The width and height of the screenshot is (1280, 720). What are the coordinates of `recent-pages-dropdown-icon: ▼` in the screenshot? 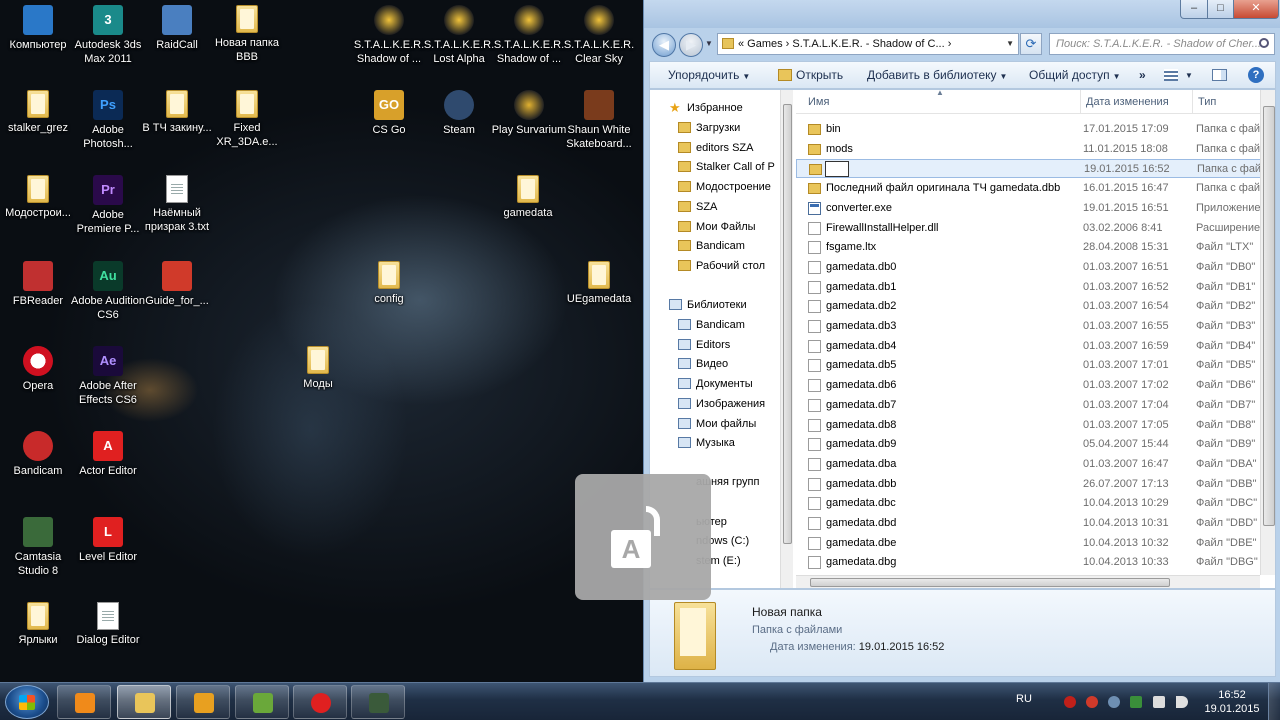 It's located at (709, 43).